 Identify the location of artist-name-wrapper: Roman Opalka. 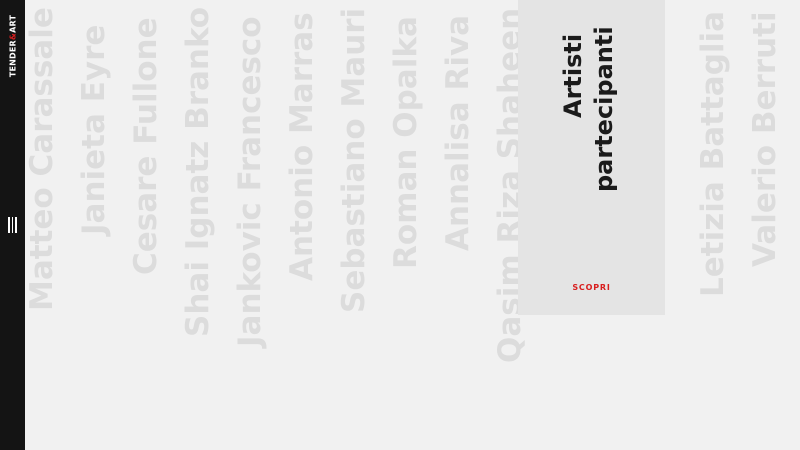
(406, 227).